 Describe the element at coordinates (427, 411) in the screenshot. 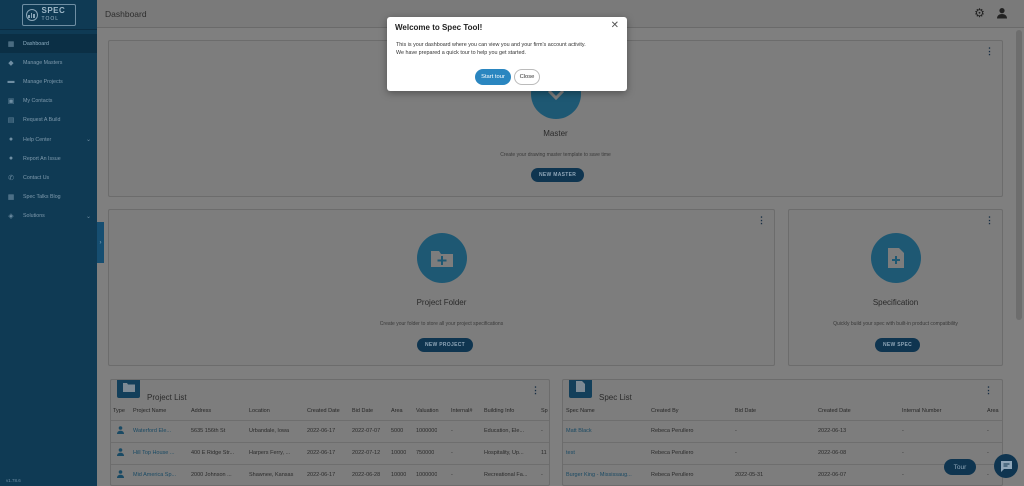

I see `column-header: Valuation` at that location.